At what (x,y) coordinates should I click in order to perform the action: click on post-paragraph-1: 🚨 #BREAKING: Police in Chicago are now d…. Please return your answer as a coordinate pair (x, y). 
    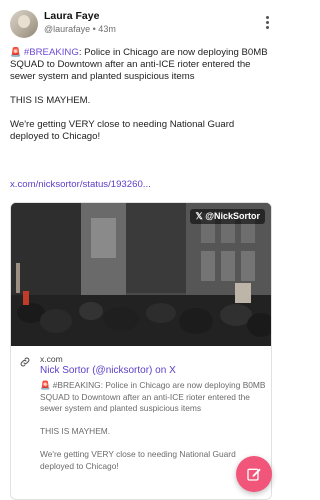
    Looking at the image, I should click on (141, 64).